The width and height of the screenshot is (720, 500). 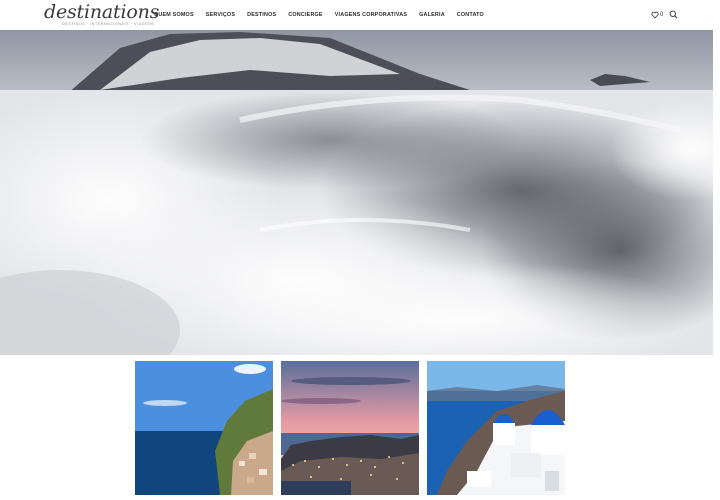 What do you see at coordinates (662, 15) in the screenshot?
I see `wishlist-count: 0` at bounding box center [662, 15].